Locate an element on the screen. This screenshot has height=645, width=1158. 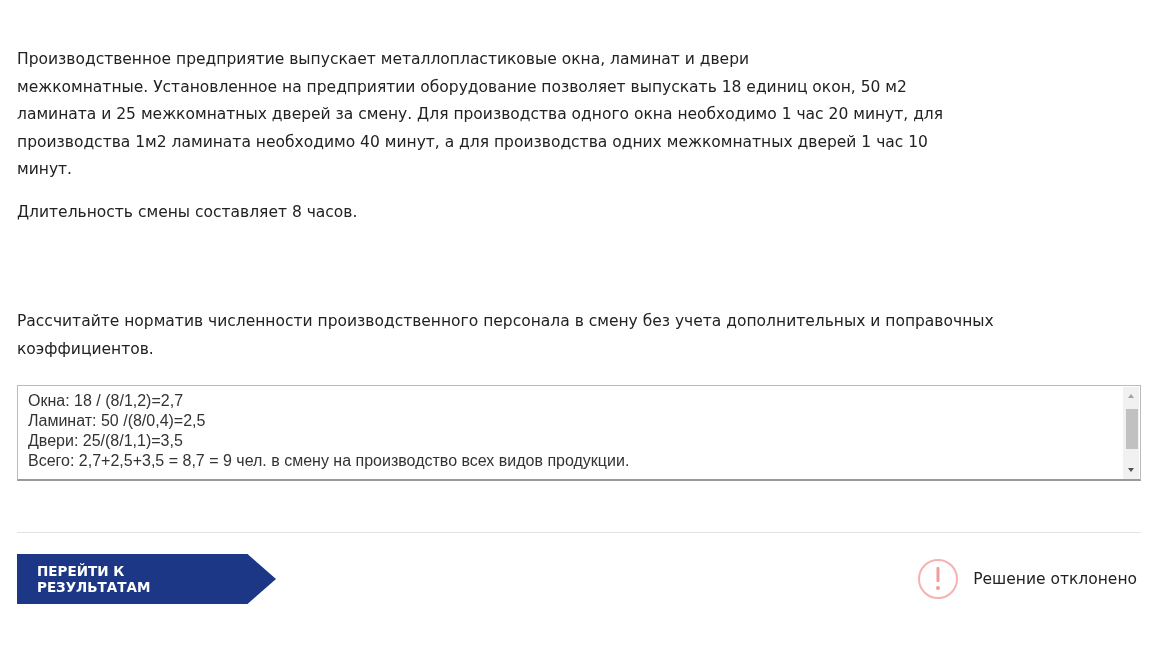
task-text: Производственное предприятие выпускает металлопластиковые окна, ламинат и двери is located at coordinates (384, 59).